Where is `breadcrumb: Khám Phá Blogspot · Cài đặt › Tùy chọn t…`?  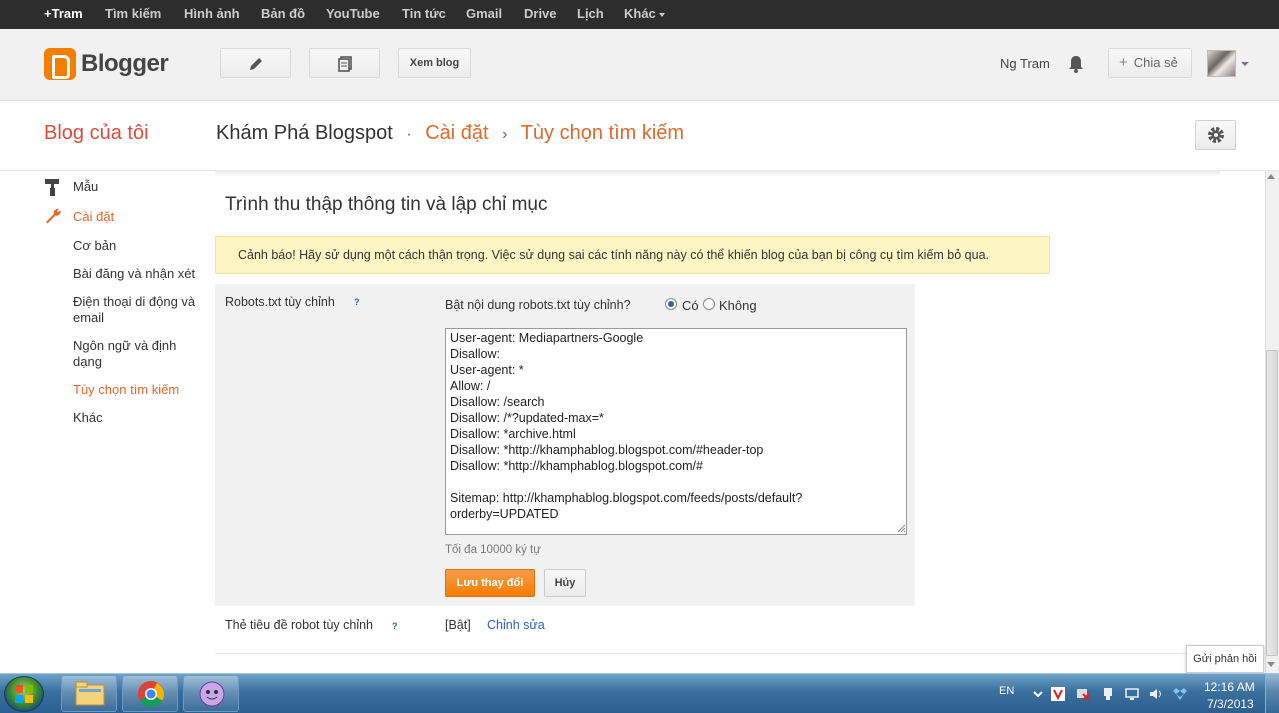 breadcrumb: Khám Phá Blogspot · Cài đặt › Tùy chọn t… is located at coordinates (450, 133).